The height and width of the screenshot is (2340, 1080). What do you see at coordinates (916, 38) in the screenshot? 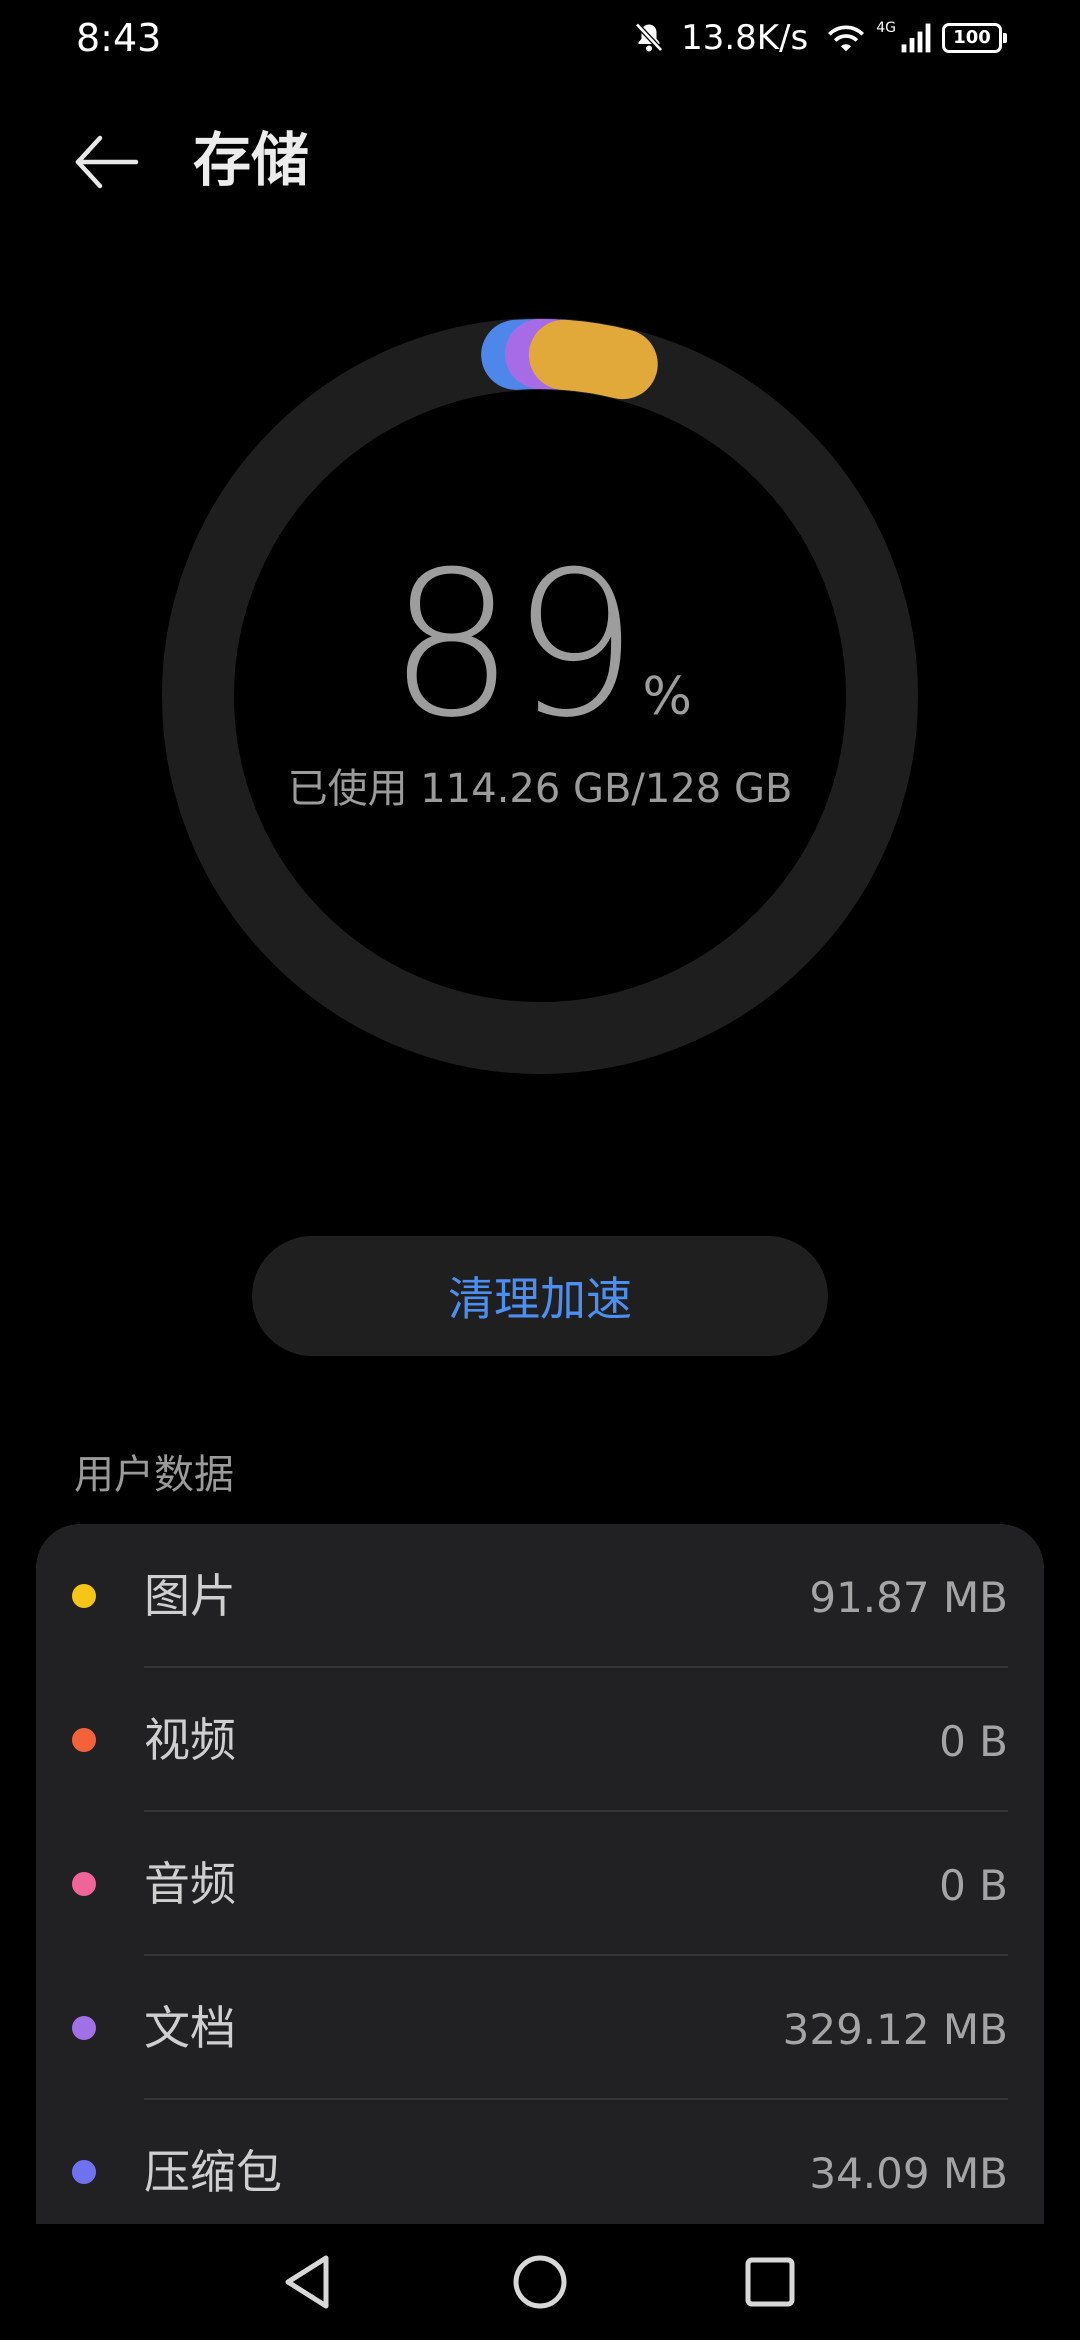
I see `cellular-signal-icon` at bounding box center [916, 38].